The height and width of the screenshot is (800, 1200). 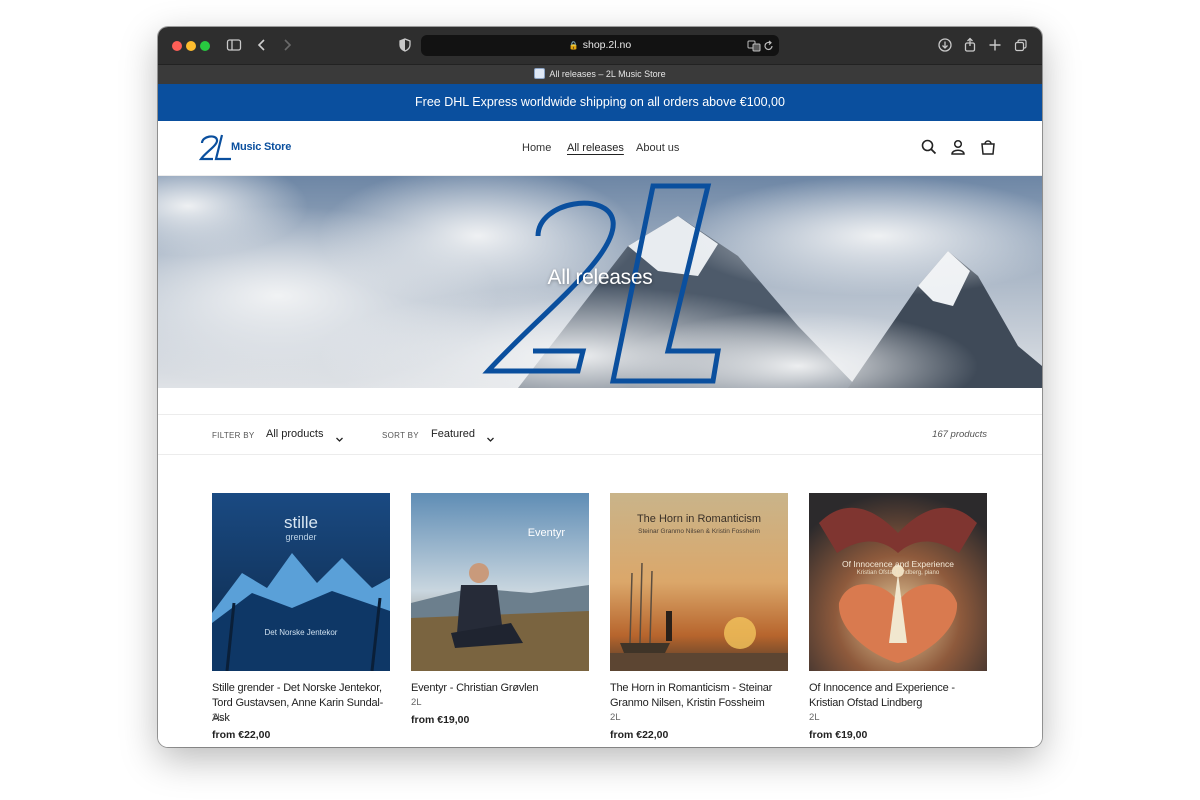 What do you see at coordinates (754, 45) in the screenshot?
I see `translate-icon` at bounding box center [754, 45].